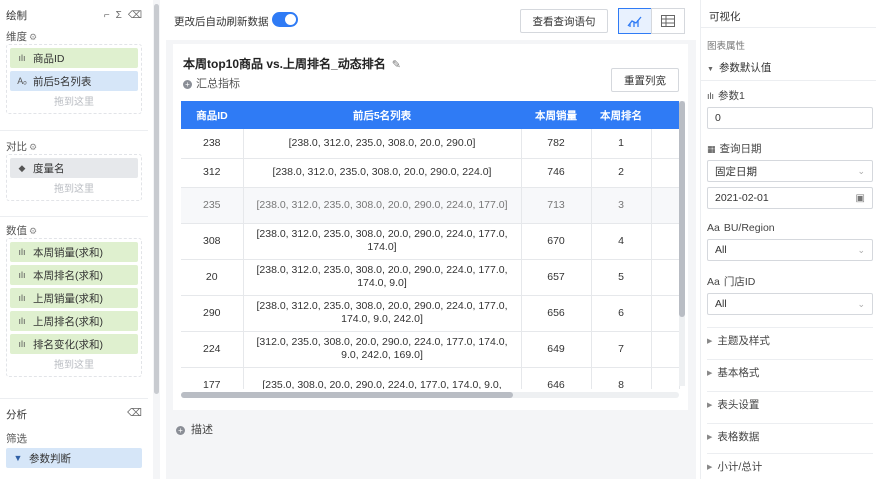  What do you see at coordinates (16, 439) in the screenshot?
I see `filter-label: 筛选` at bounding box center [16, 439].